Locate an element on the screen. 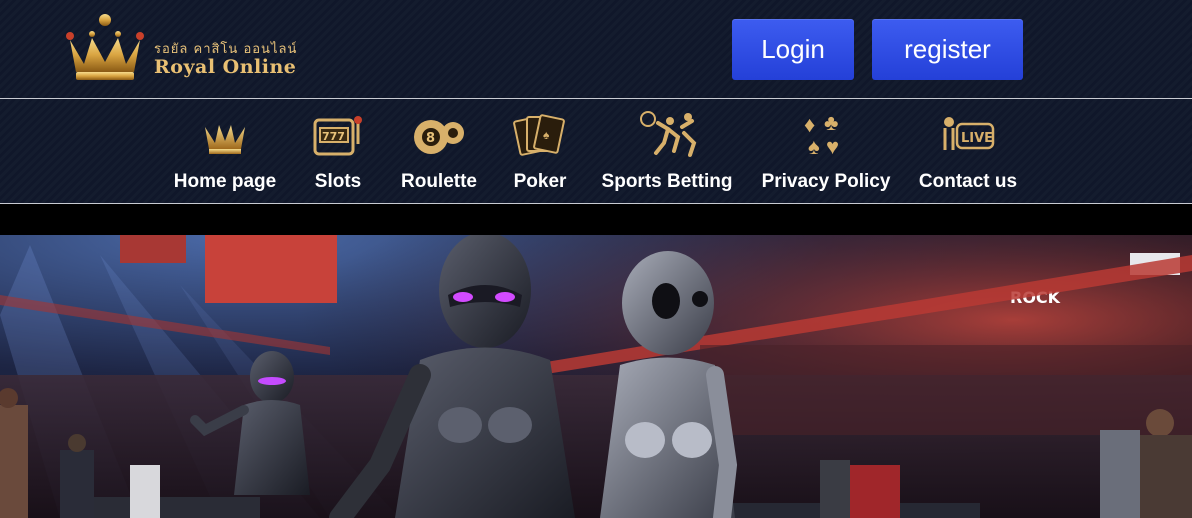  nav-item-home: Home page is located at coordinates (225, 151).